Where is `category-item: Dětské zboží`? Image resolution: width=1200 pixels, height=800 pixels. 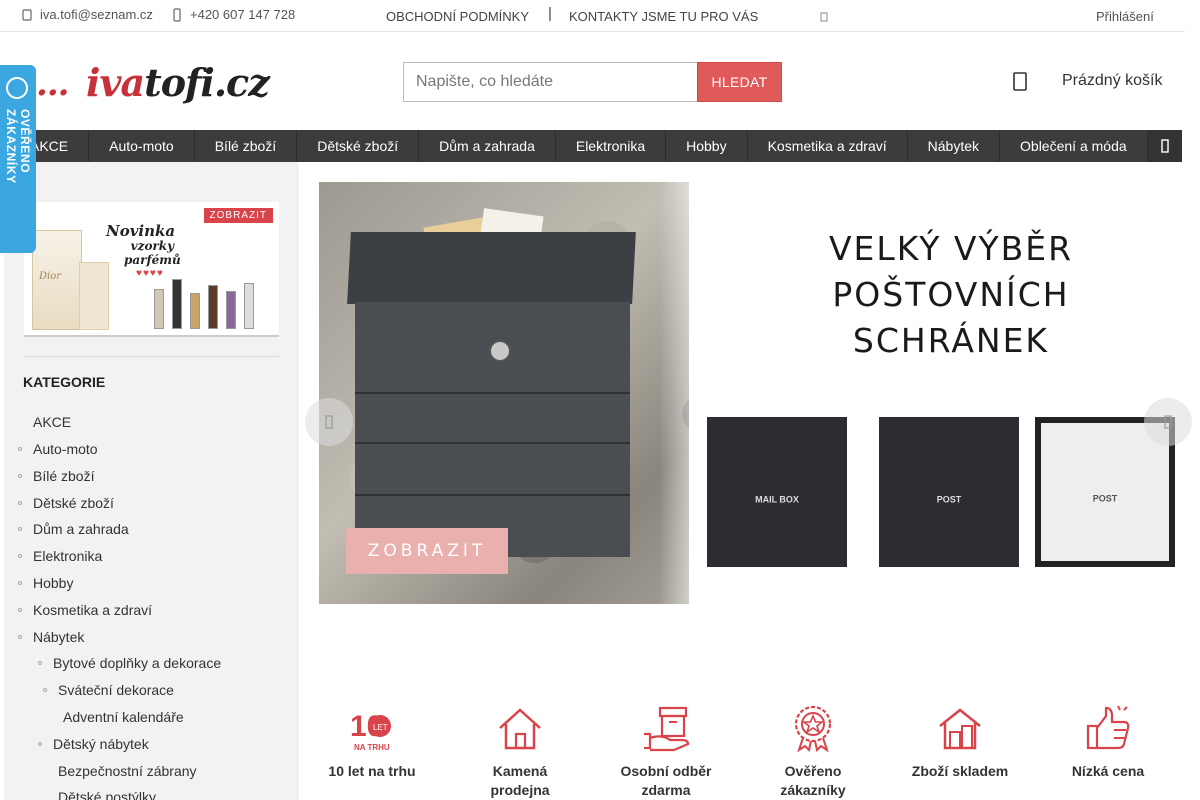 category-item: Dětské zboží is located at coordinates (66, 503).